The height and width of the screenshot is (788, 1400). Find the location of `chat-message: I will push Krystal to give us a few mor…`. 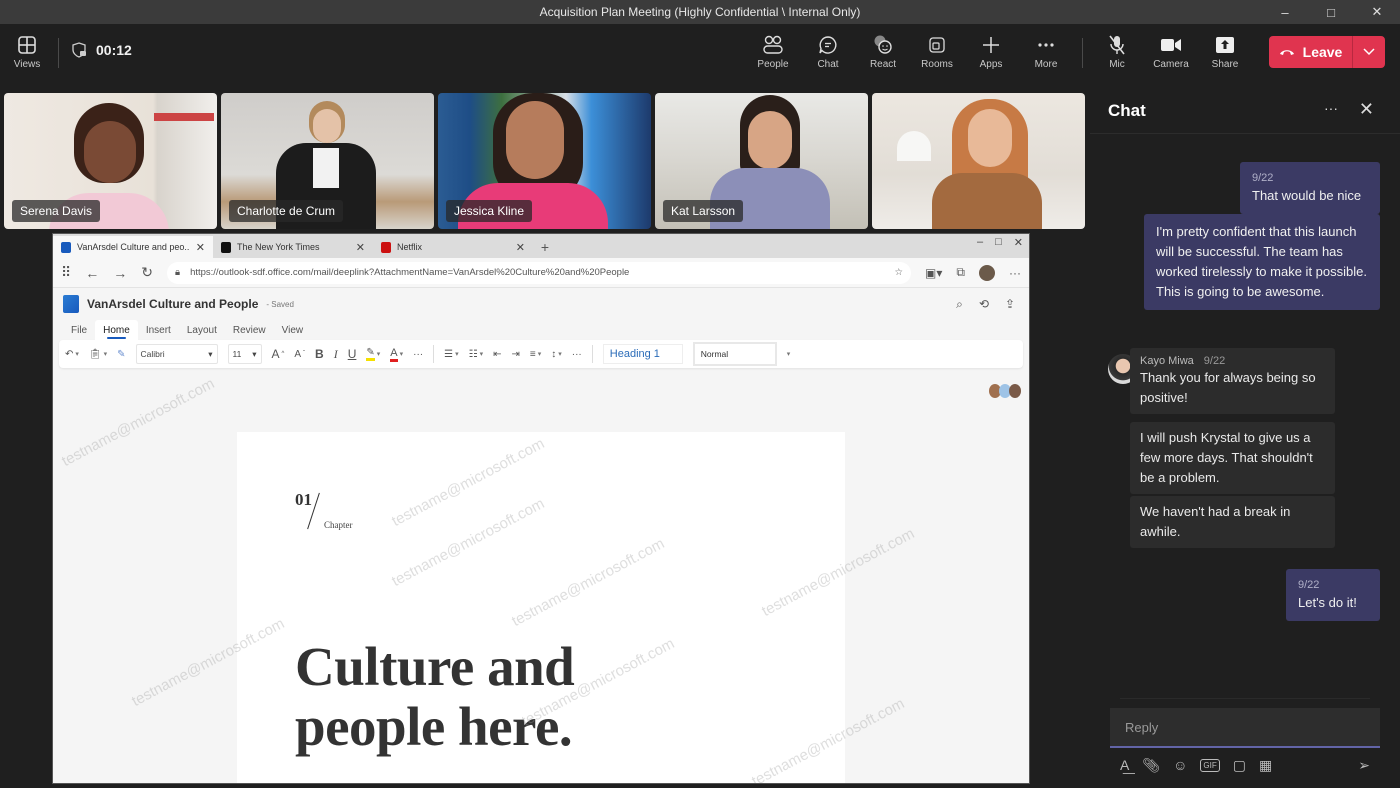

chat-message: I will push Krystal to give us a few mor… is located at coordinates (1232, 458).